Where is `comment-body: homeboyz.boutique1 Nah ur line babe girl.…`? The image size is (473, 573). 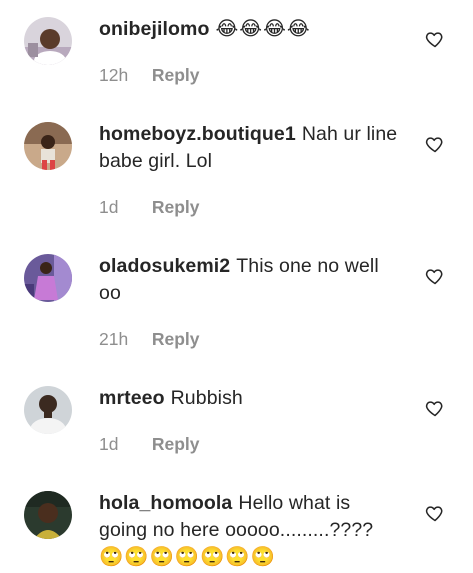 comment-body: homeboyz.boutique1 Nah ur line babe girl.… is located at coordinates (249, 148).